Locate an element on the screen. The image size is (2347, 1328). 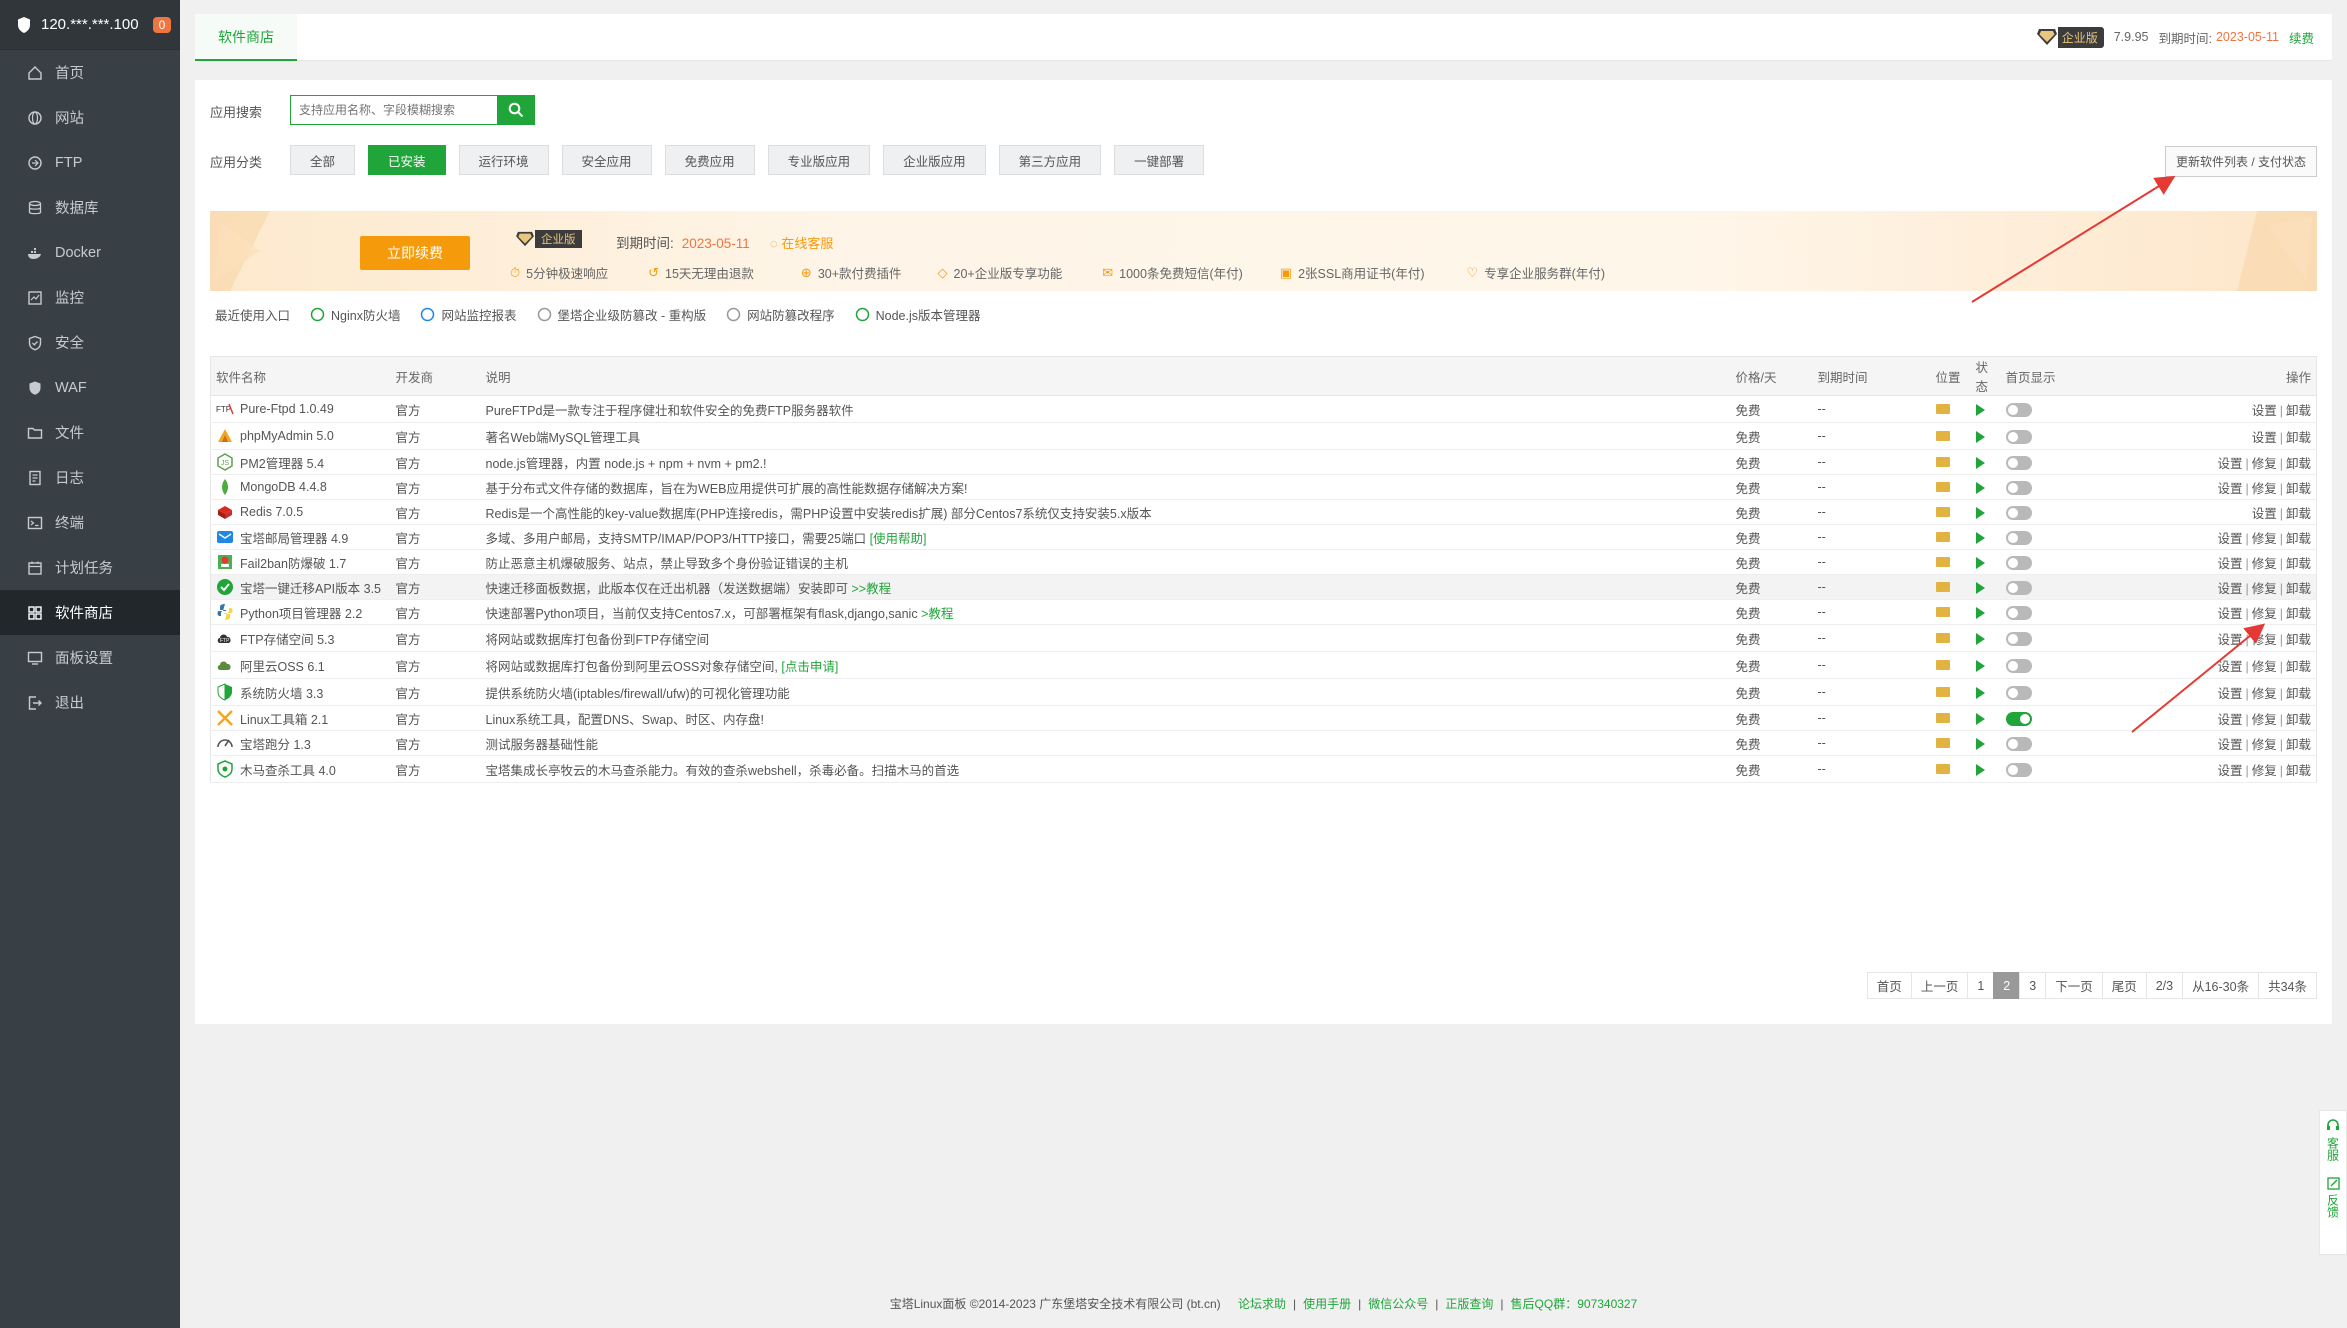
footer-link: 使用手册 is located at coordinates (1327, 1304).